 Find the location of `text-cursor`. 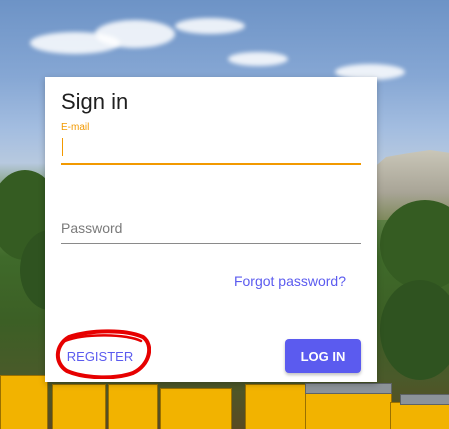

text-cursor is located at coordinates (62, 147).